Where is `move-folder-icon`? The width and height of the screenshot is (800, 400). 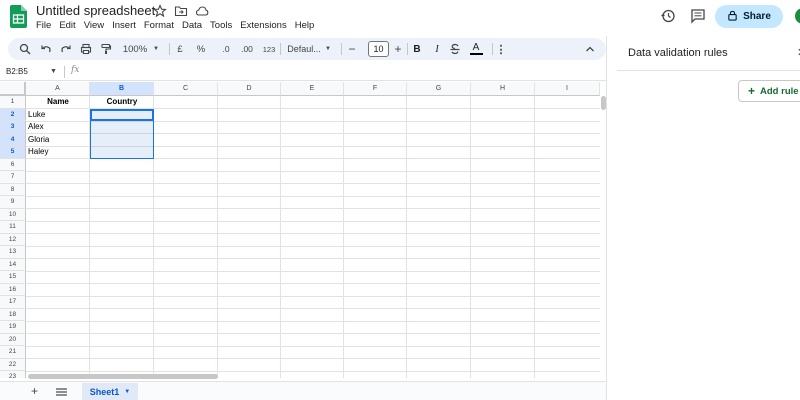 move-folder-icon is located at coordinates (181, 11).